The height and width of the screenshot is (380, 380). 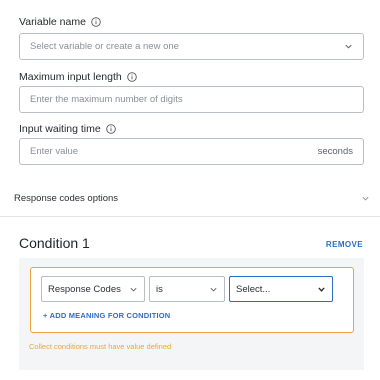 I want to click on input-waiting-time-label: Input waiting time, so click(x=67, y=129).